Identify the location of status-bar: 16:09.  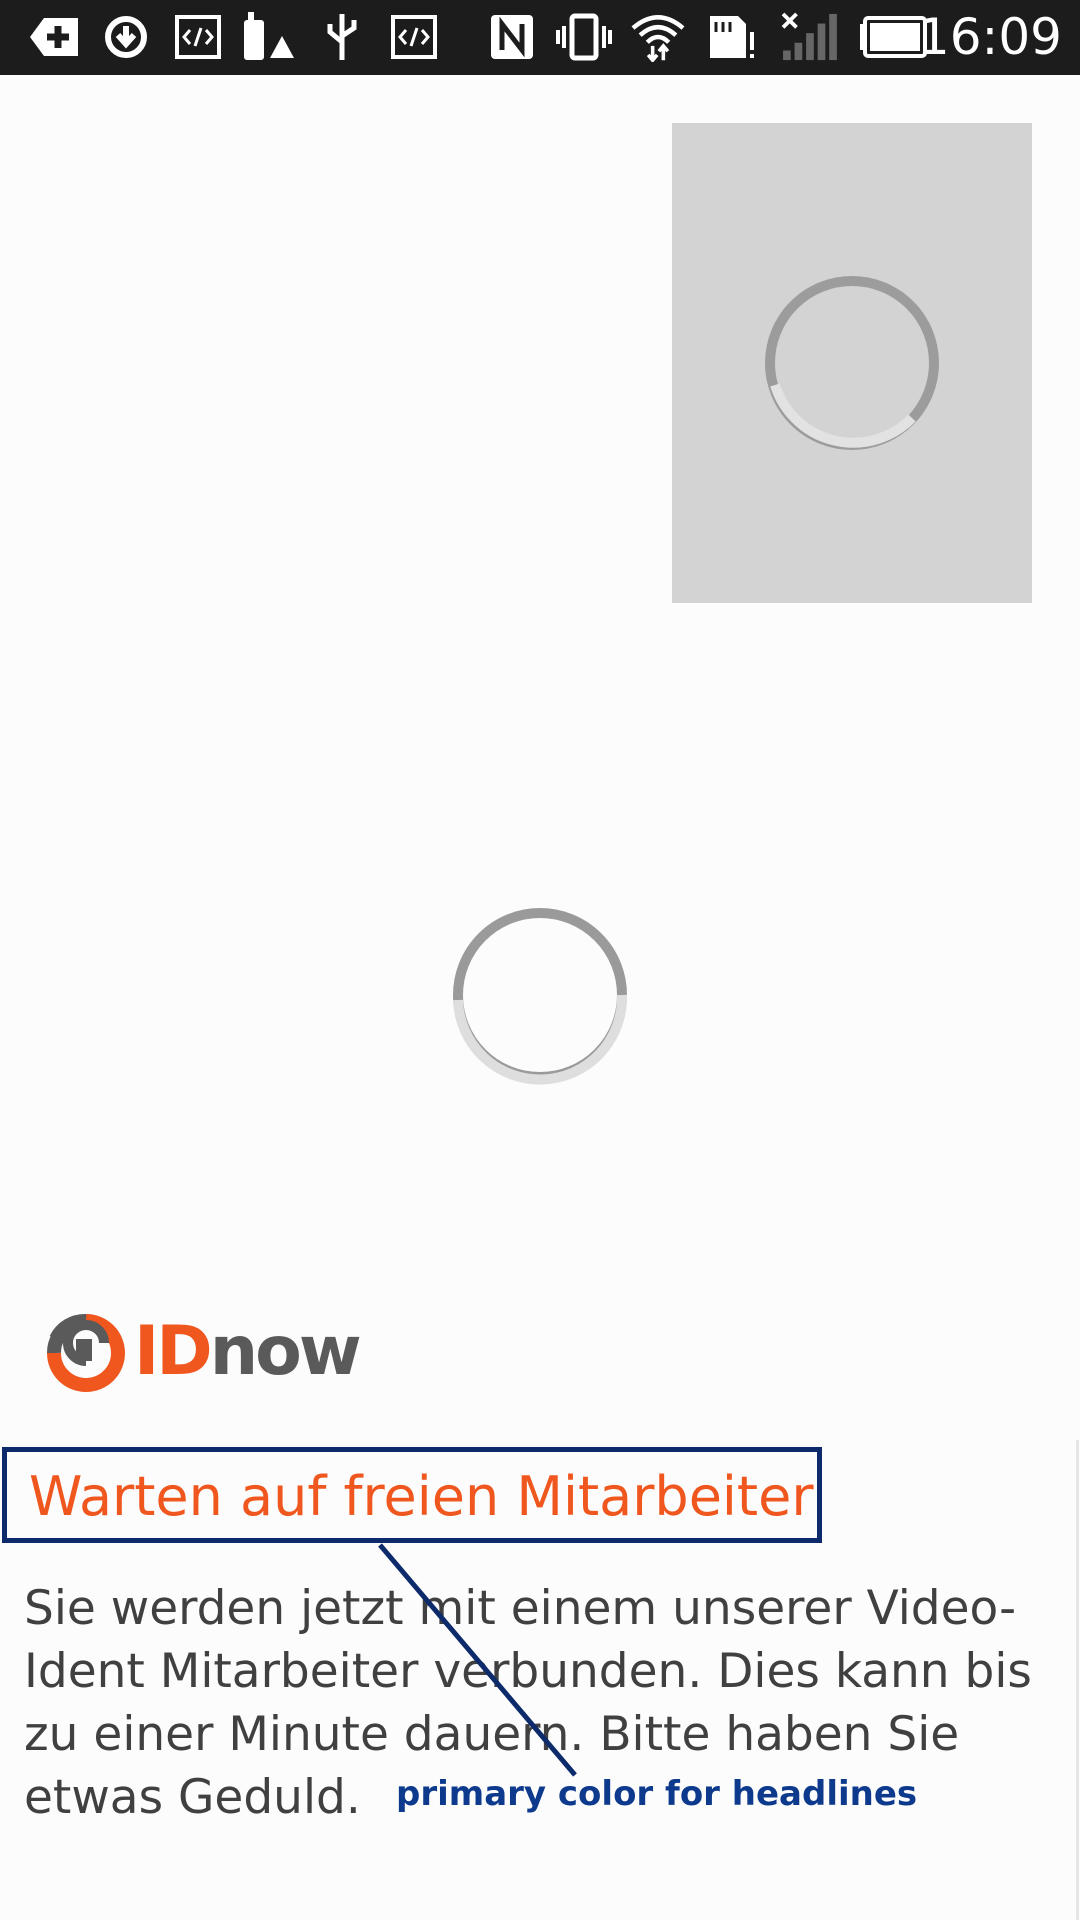
(540, 37).